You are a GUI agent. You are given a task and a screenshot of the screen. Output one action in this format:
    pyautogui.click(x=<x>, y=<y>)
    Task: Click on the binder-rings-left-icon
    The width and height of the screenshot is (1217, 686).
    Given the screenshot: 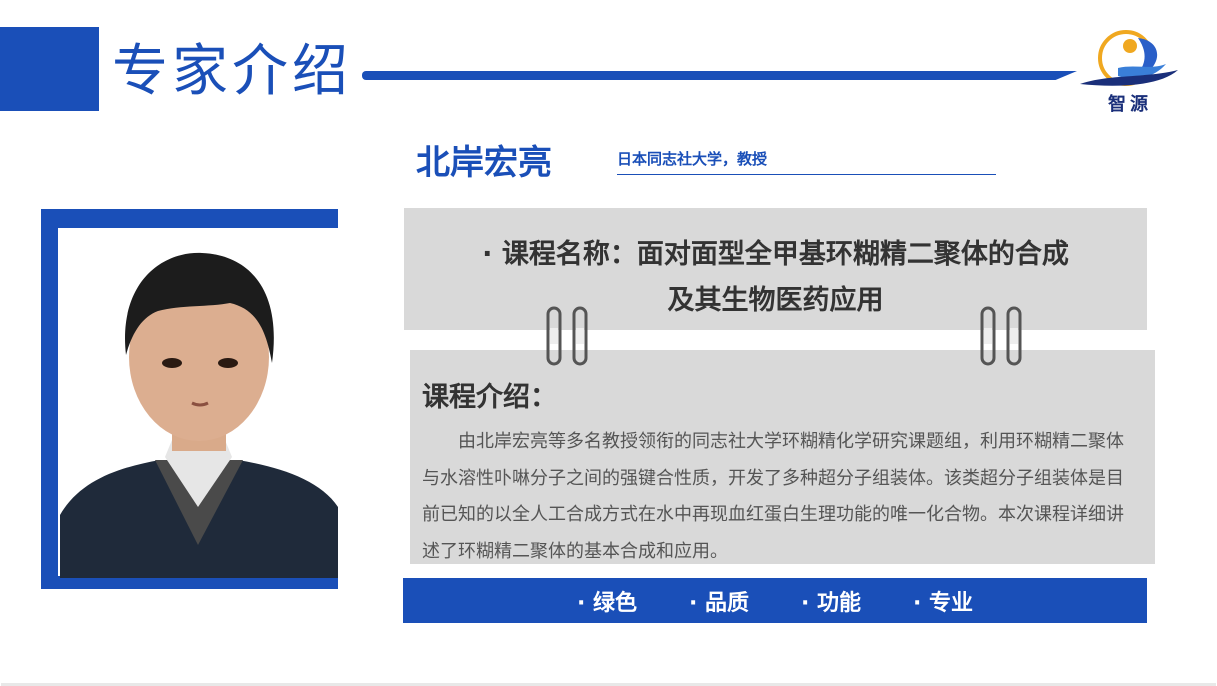 What is the action you would take?
    pyautogui.click(x=567, y=336)
    